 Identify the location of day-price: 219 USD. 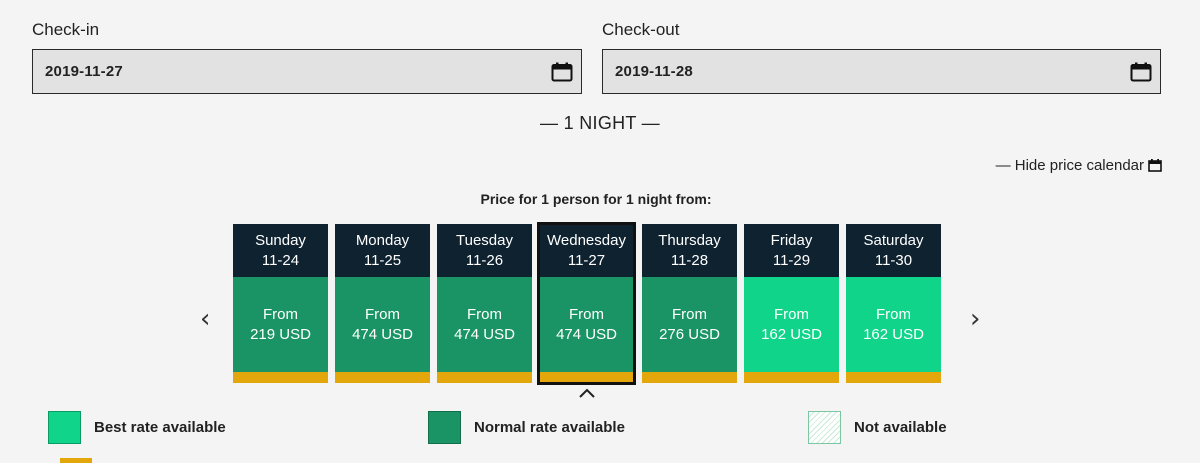
(280, 334).